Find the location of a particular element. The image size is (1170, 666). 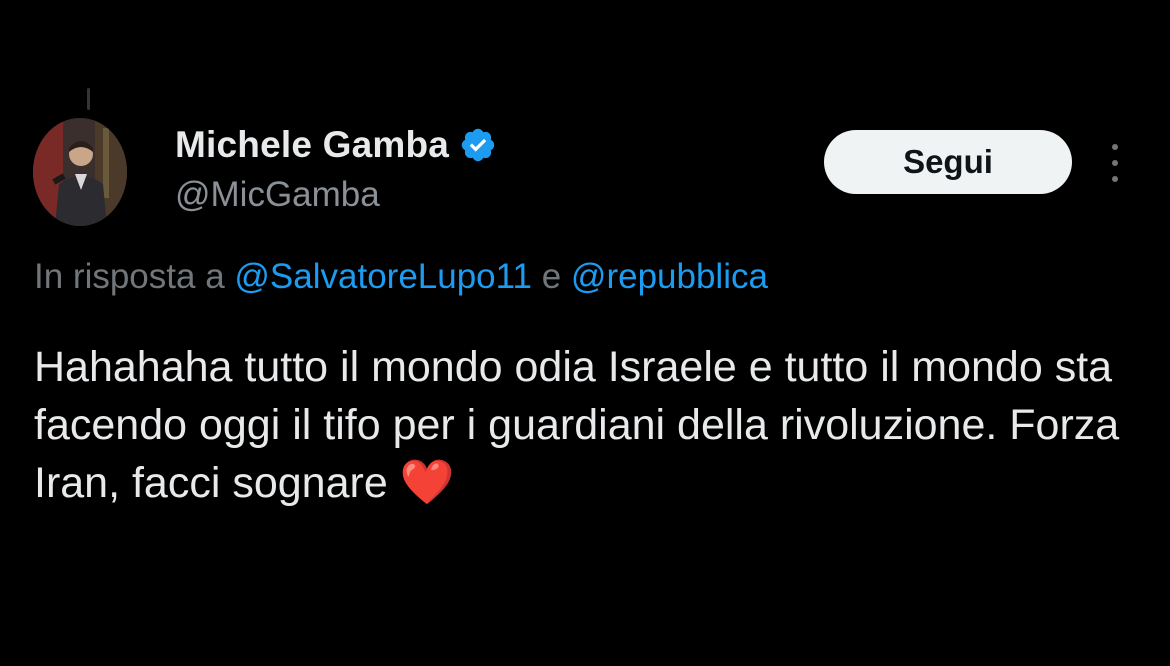

reply-prefix: In risposta a is located at coordinates (129, 276).